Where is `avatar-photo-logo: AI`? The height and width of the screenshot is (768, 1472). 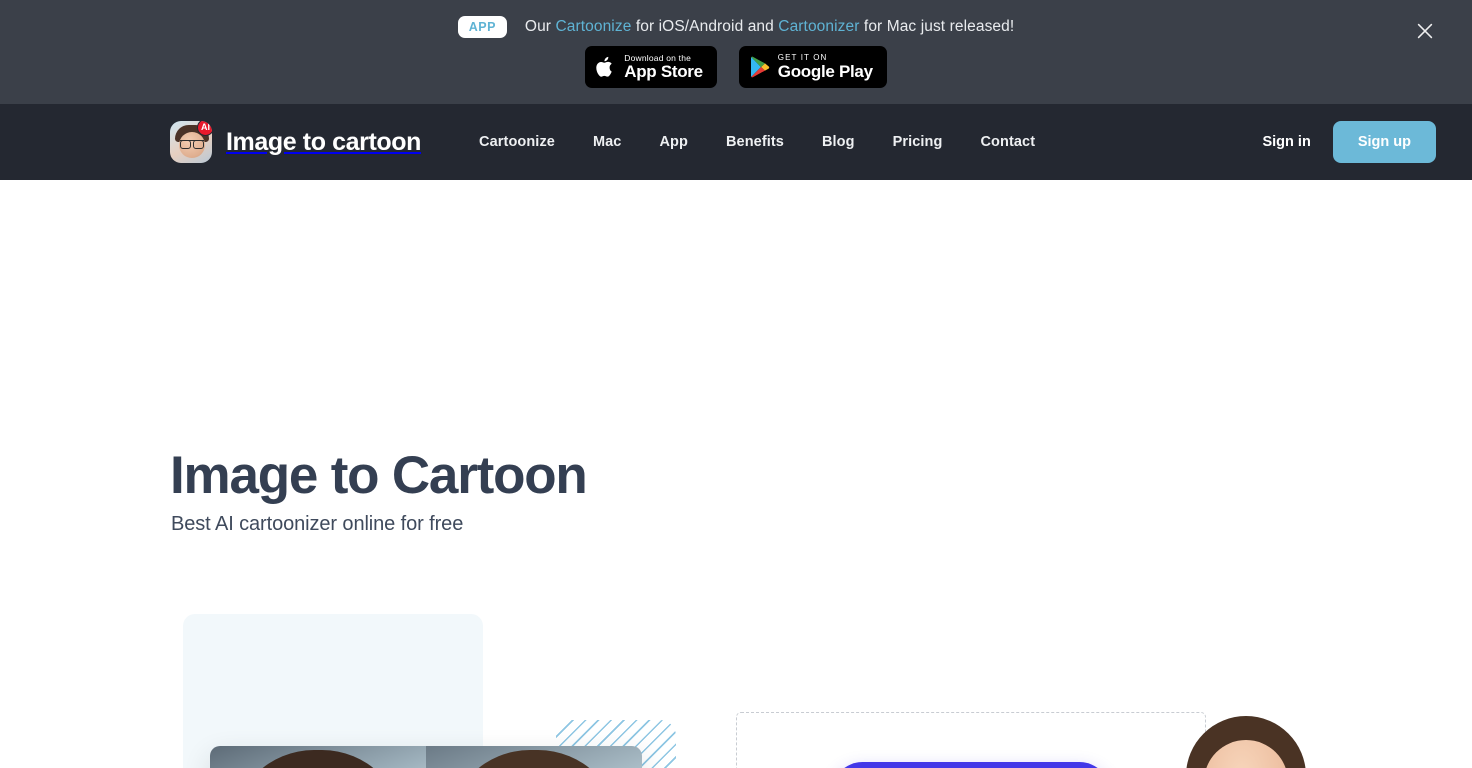
avatar-photo-logo: AI is located at coordinates (191, 142).